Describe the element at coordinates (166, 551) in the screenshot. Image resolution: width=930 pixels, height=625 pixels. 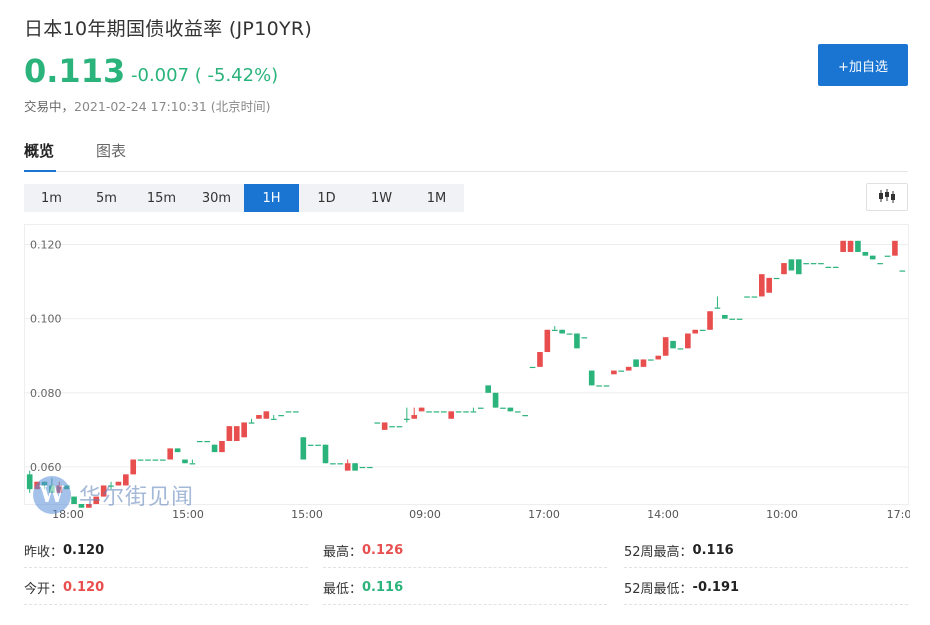
I see `stat-prev-close: 昨收： 0.120` at that location.